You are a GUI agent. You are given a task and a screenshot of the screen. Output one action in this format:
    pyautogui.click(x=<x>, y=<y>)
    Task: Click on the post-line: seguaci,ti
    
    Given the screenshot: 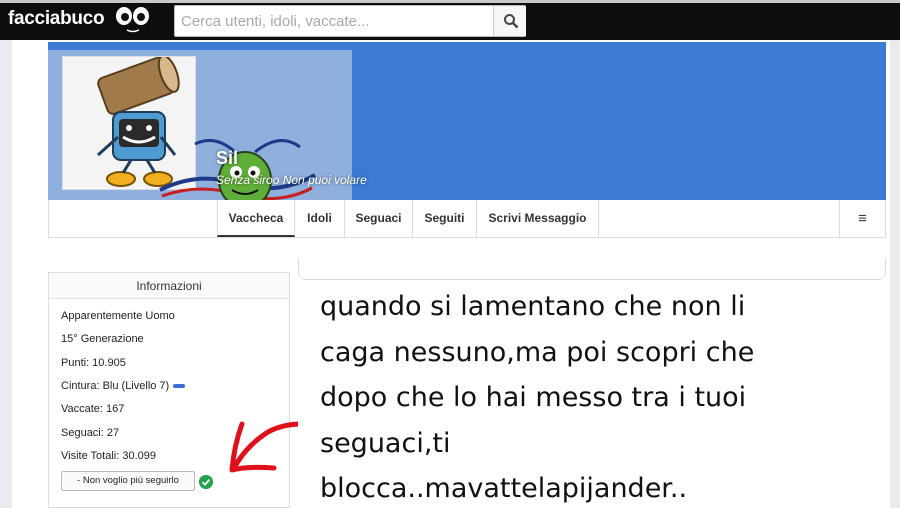 What is the action you would take?
    pyautogui.click(x=385, y=443)
    